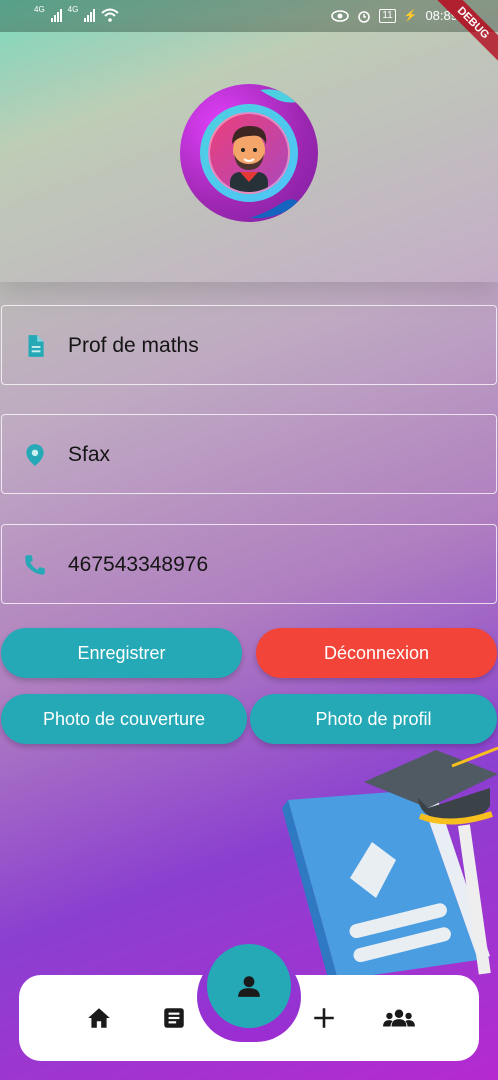 The image size is (498, 1080). Describe the element at coordinates (324, 1018) in the screenshot. I see `add-icon` at that location.